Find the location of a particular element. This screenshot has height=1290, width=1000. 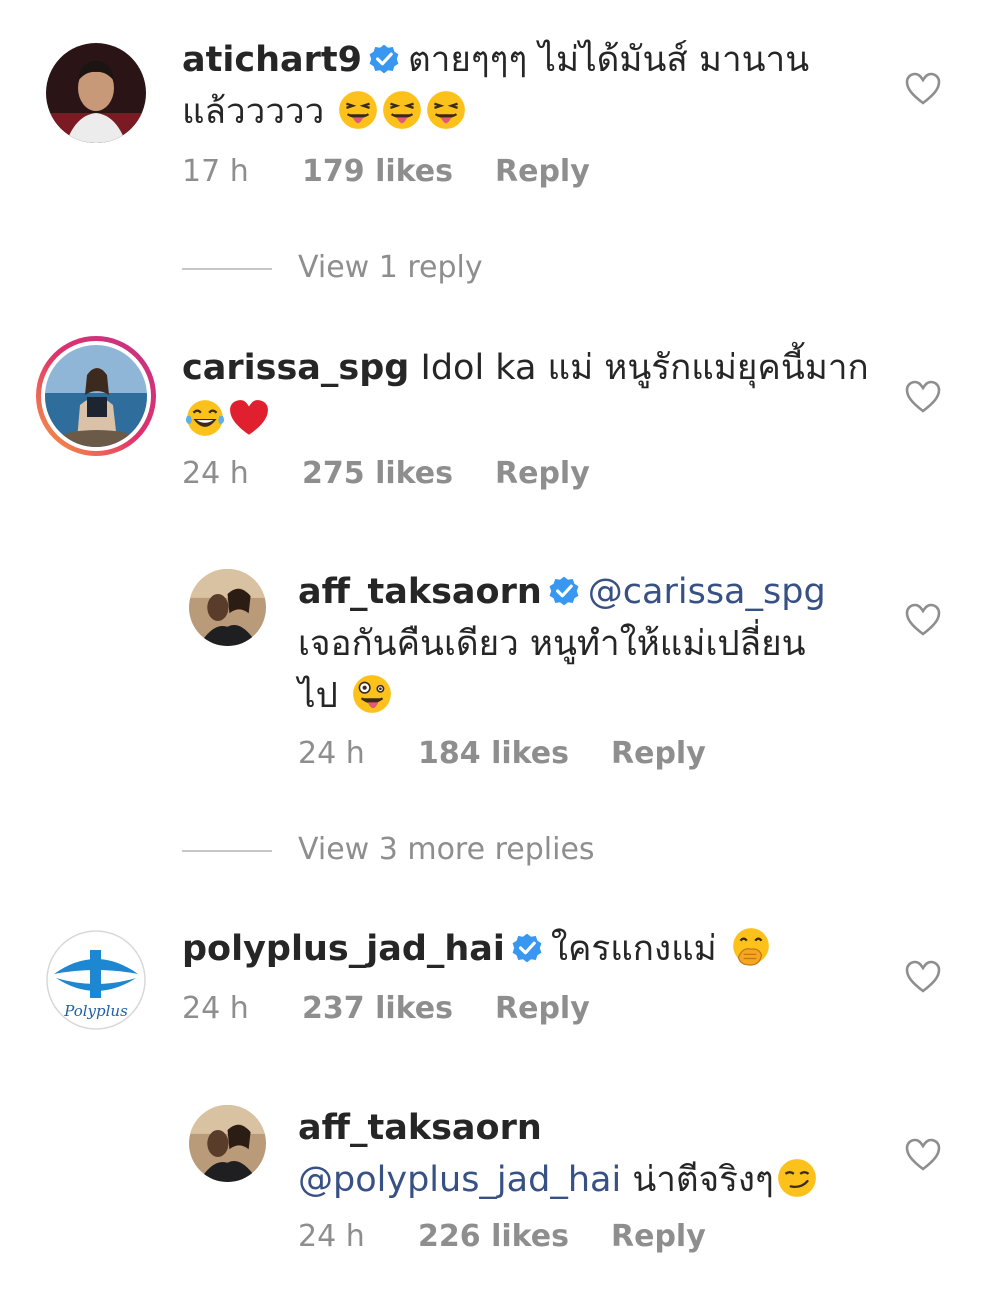

comment-text-line2: ไป is located at coordinates (318, 696).